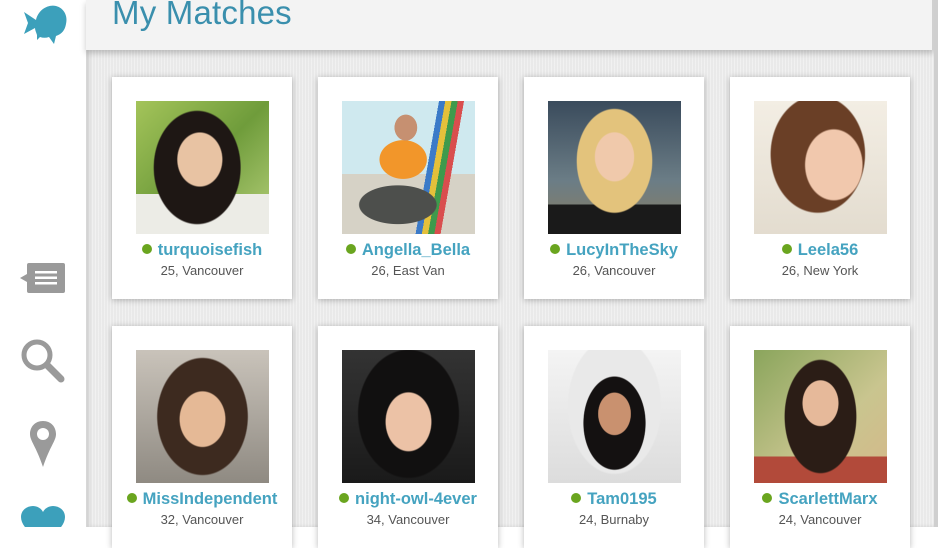 This screenshot has height=548, width=938. I want to click on sidebar-item-matches, so click(43, 516).